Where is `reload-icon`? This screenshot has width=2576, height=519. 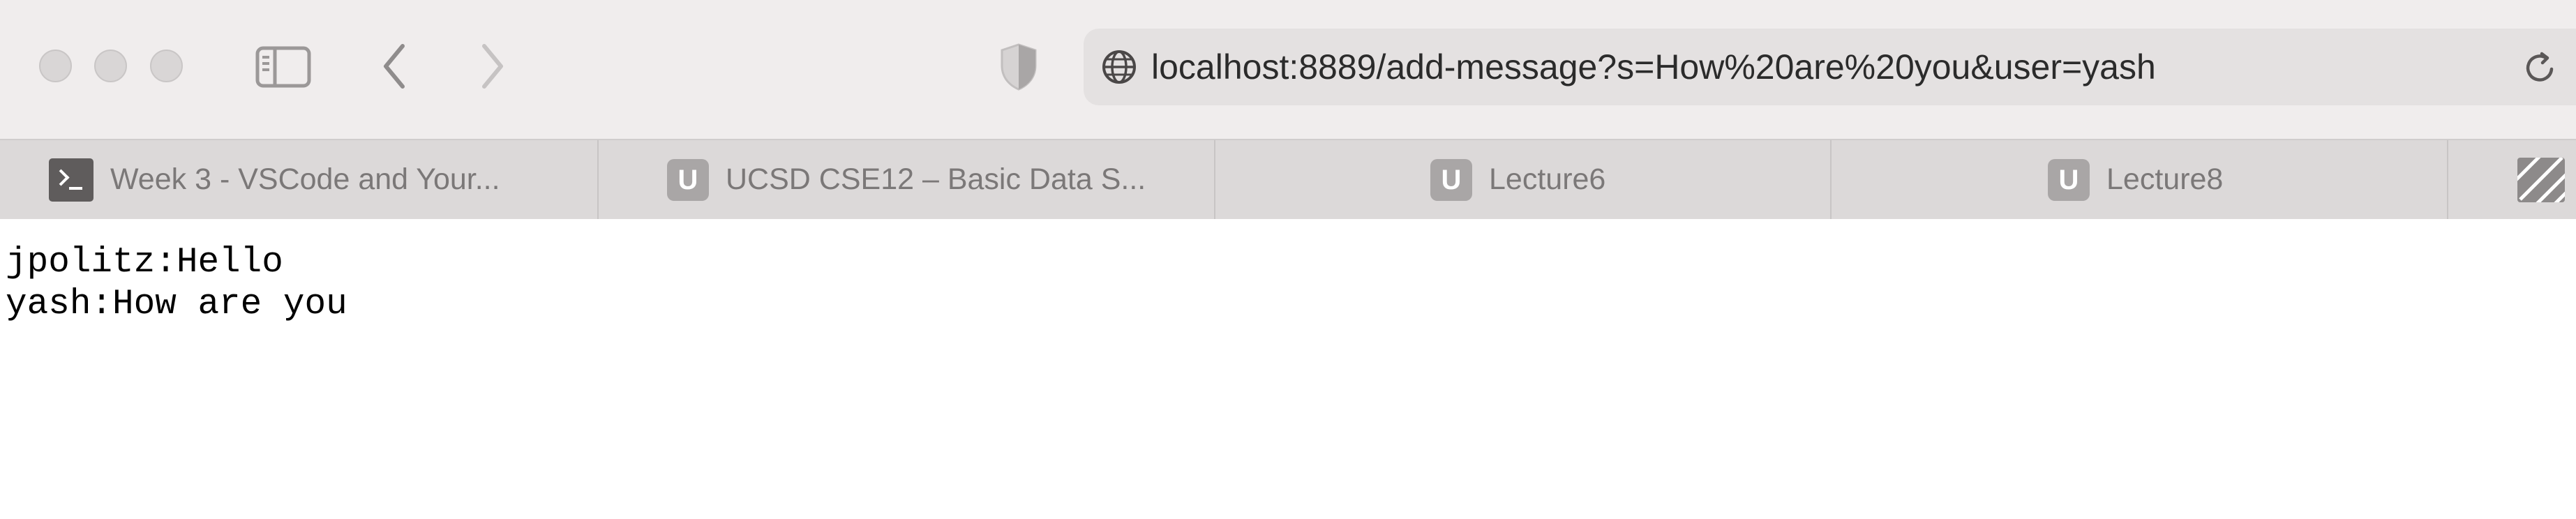 reload-icon is located at coordinates (2540, 67).